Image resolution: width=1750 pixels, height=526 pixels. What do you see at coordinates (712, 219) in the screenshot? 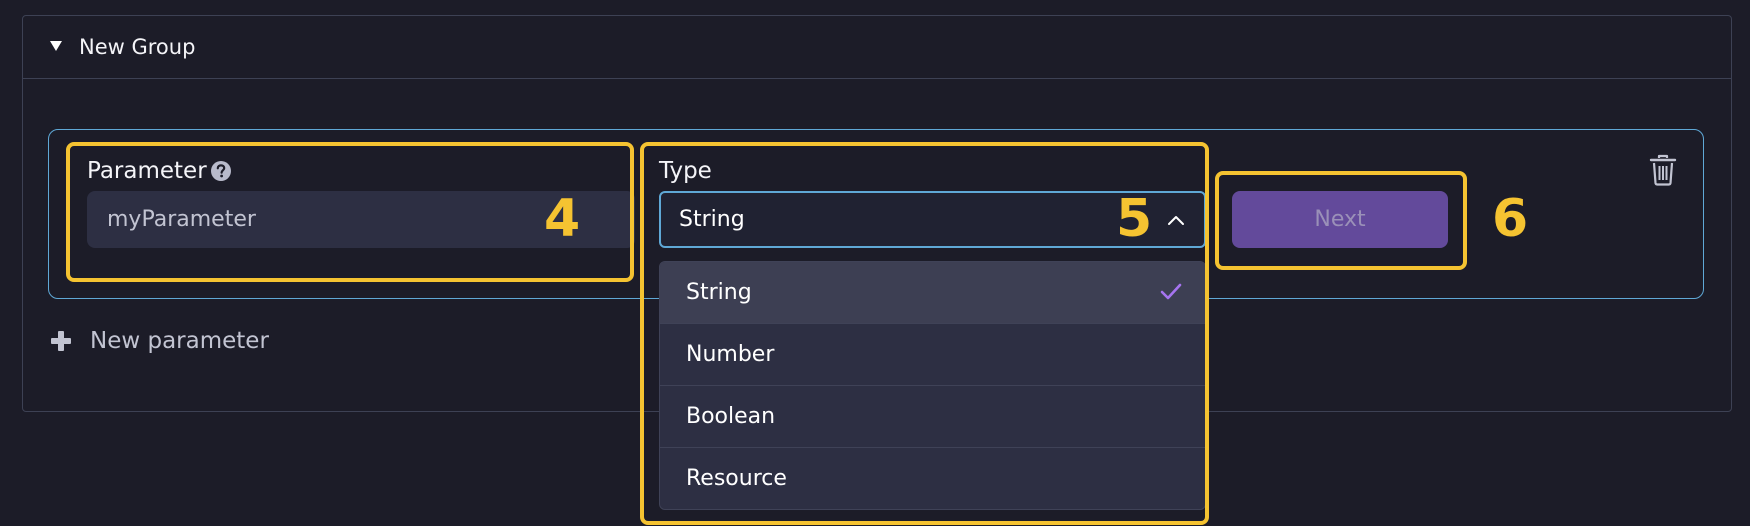
I see `type-select-value: String` at bounding box center [712, 219].